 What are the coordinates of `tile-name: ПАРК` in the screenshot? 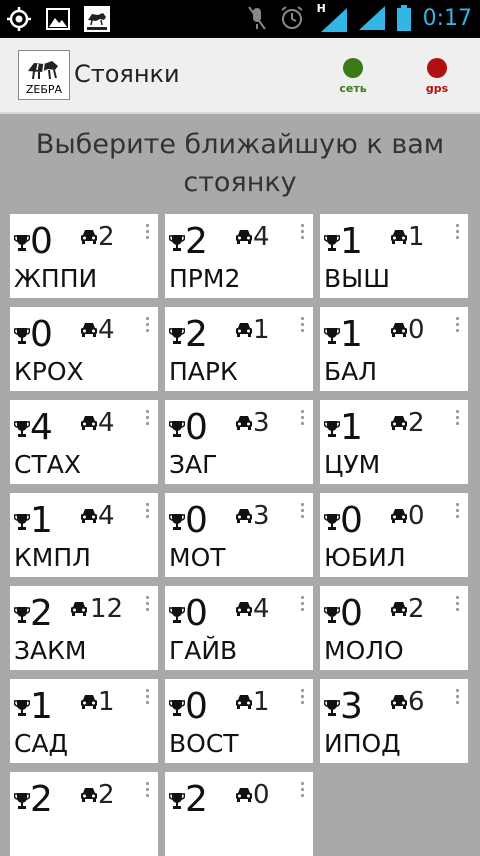 It's located at (203, 371).